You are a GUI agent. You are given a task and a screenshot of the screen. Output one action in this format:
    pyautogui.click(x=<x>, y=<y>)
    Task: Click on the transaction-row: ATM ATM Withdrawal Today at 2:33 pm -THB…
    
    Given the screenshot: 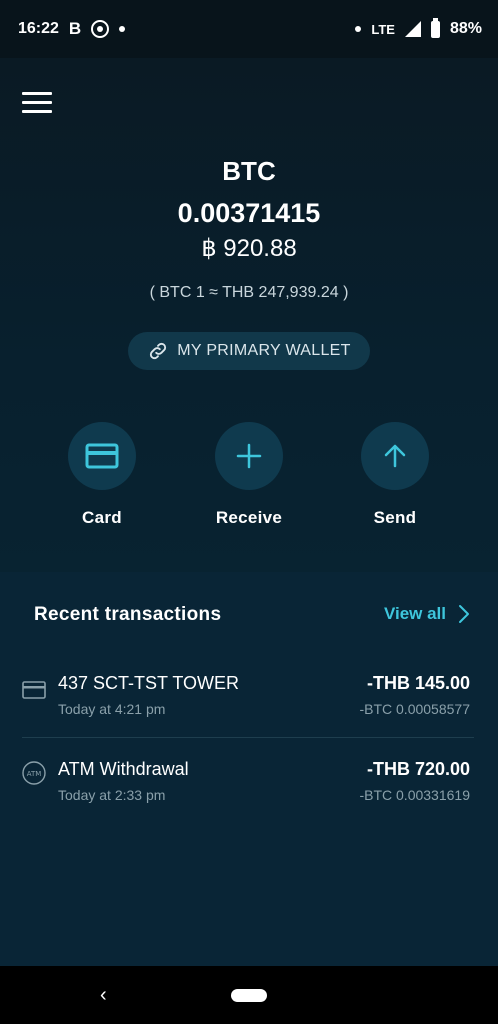 What is the action you would take?
    pyautogui.click(x=248, y=797)
    